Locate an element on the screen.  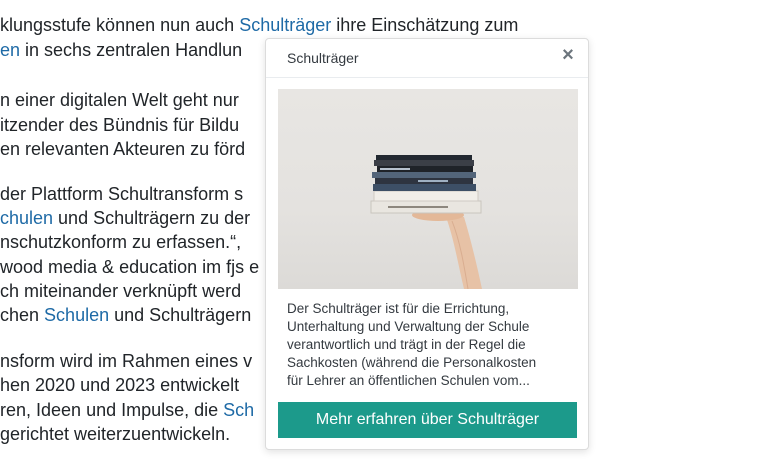
popover-header: Schulträger × is located at coordinates (427, 58).